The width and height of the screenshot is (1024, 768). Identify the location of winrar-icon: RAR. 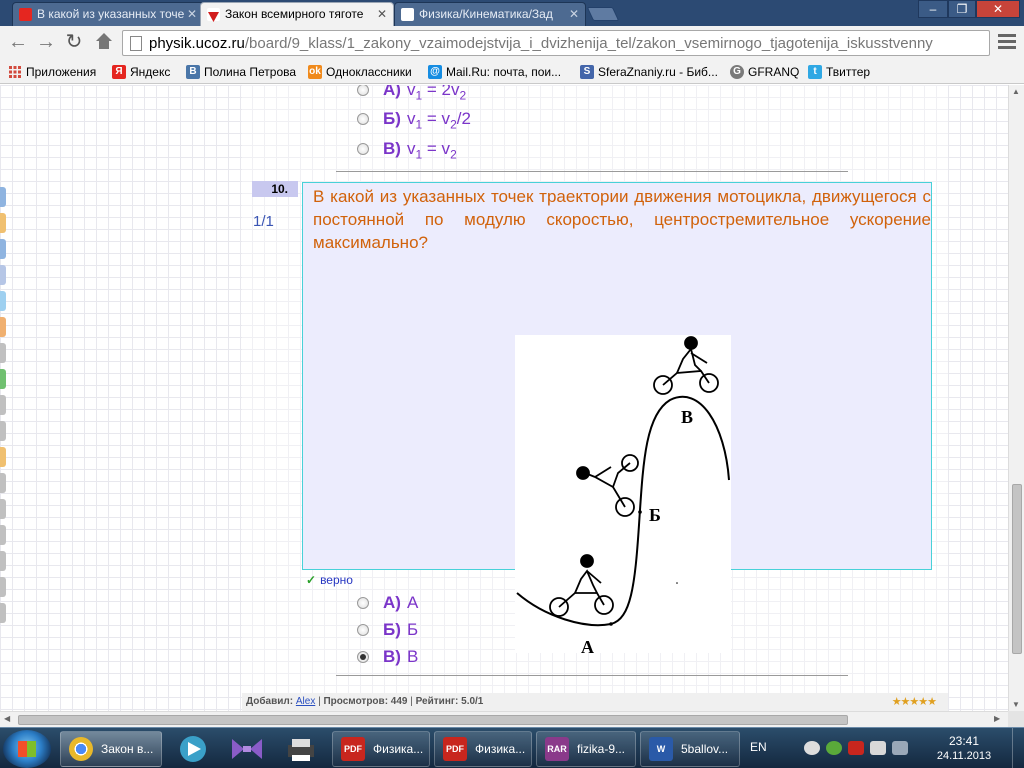
(557, 749).